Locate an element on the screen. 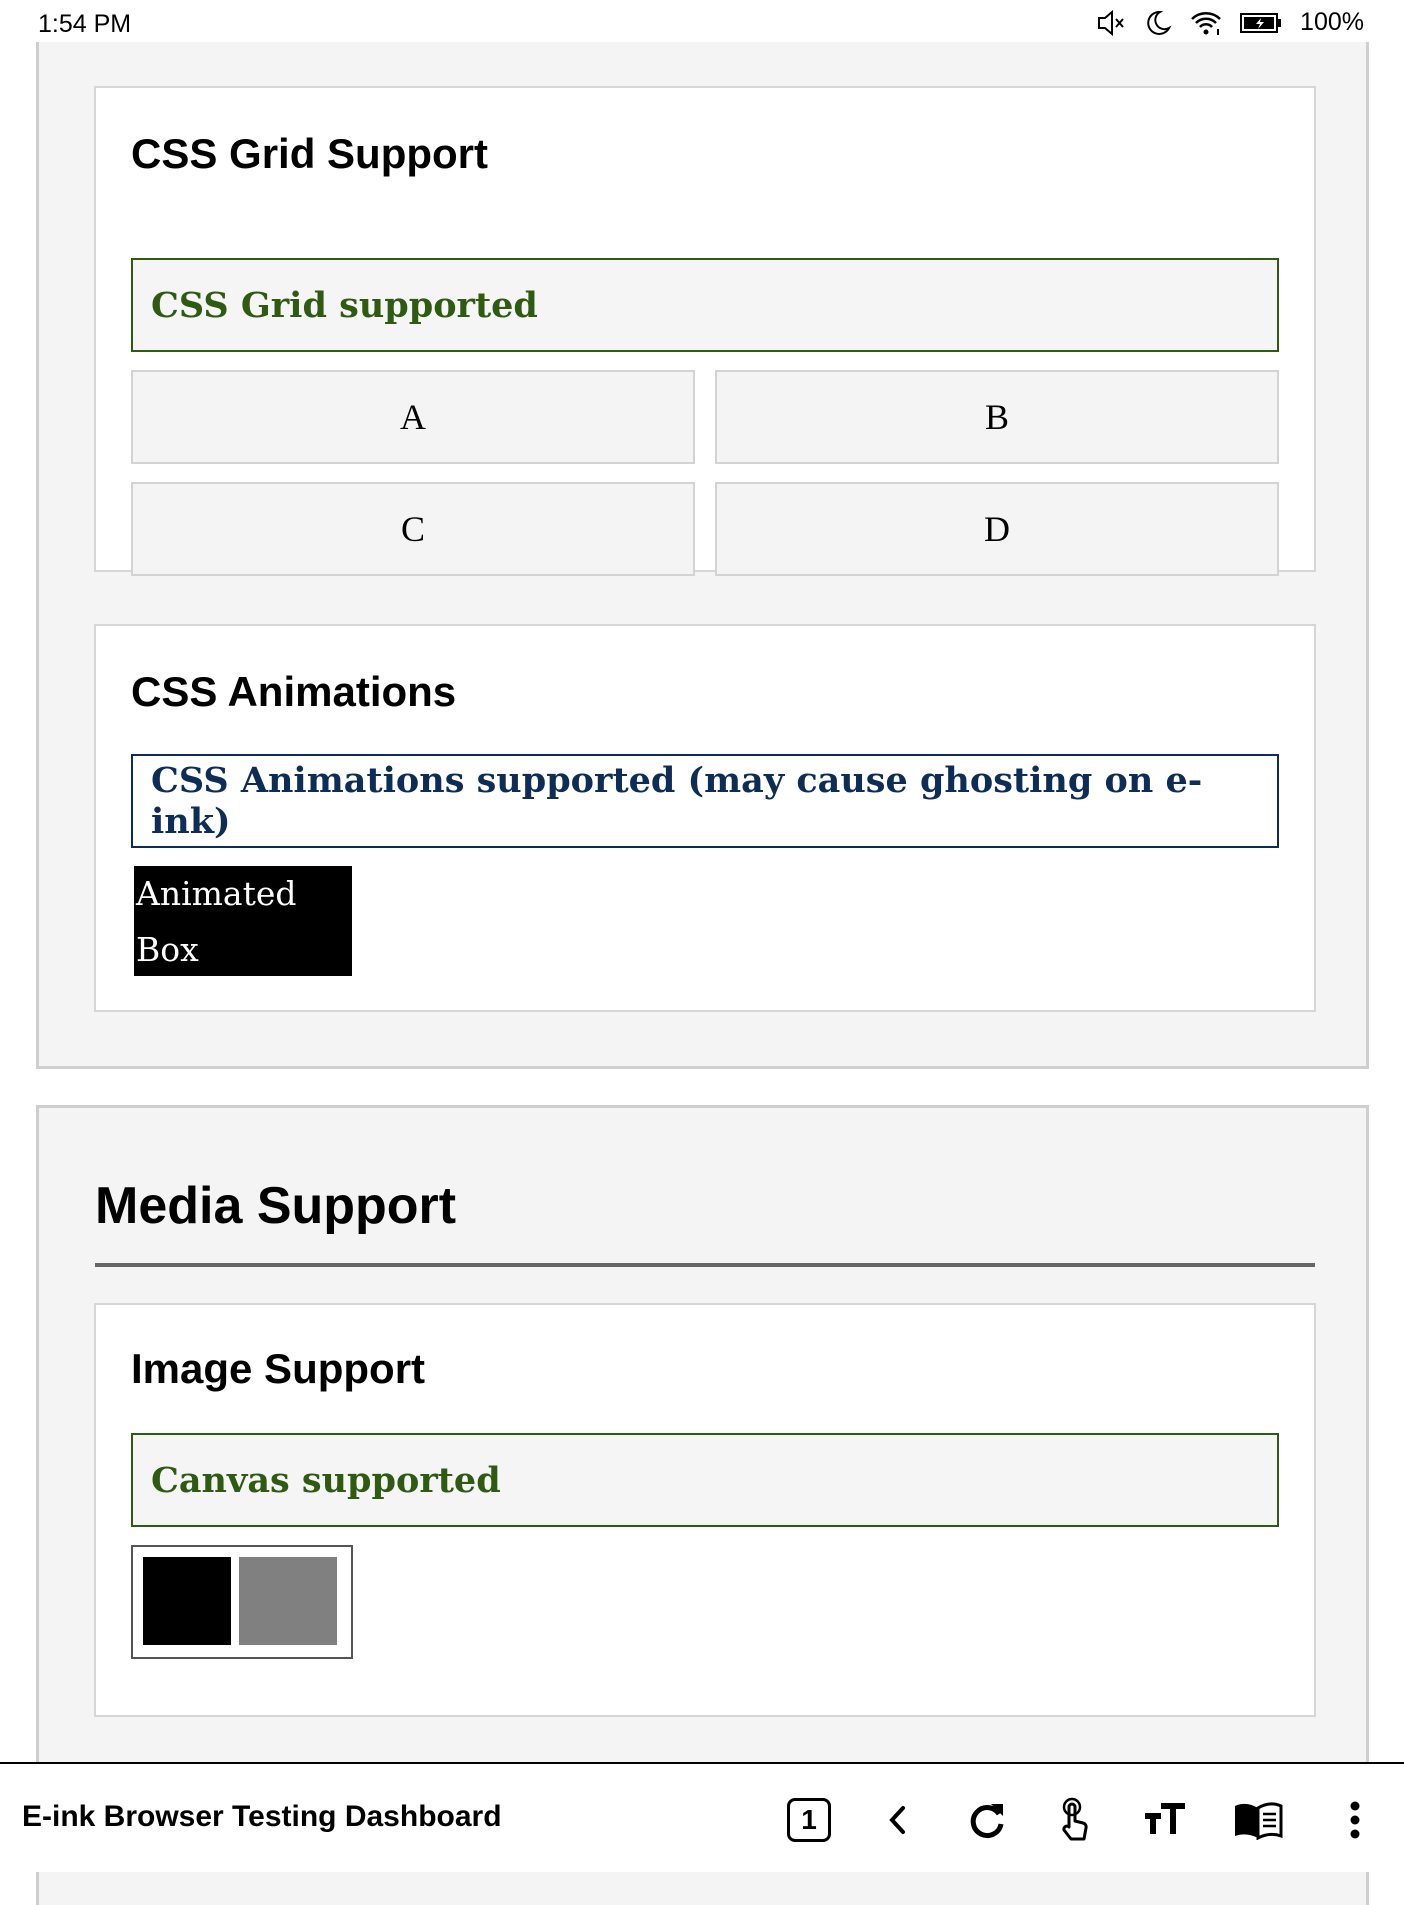 The width and height of the screenshot is (1404, 1905). canvas-black-square is located at coordinates (187, 1601).